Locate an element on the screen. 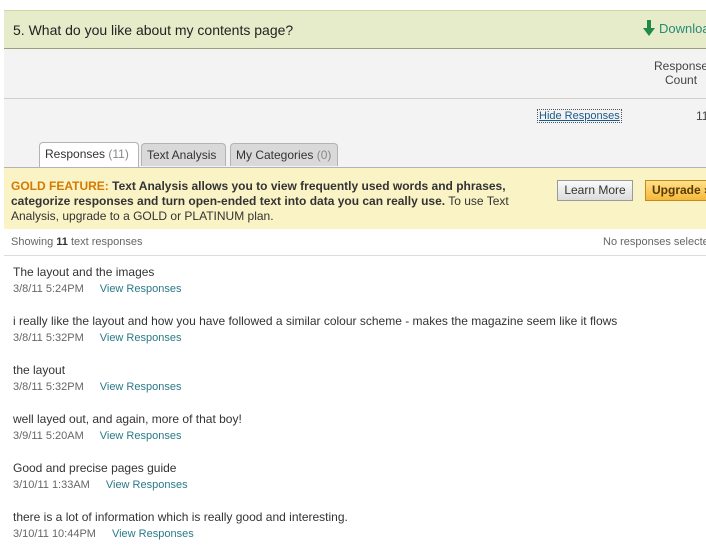  download-arrow-icon is located at coordinates (649, 28).